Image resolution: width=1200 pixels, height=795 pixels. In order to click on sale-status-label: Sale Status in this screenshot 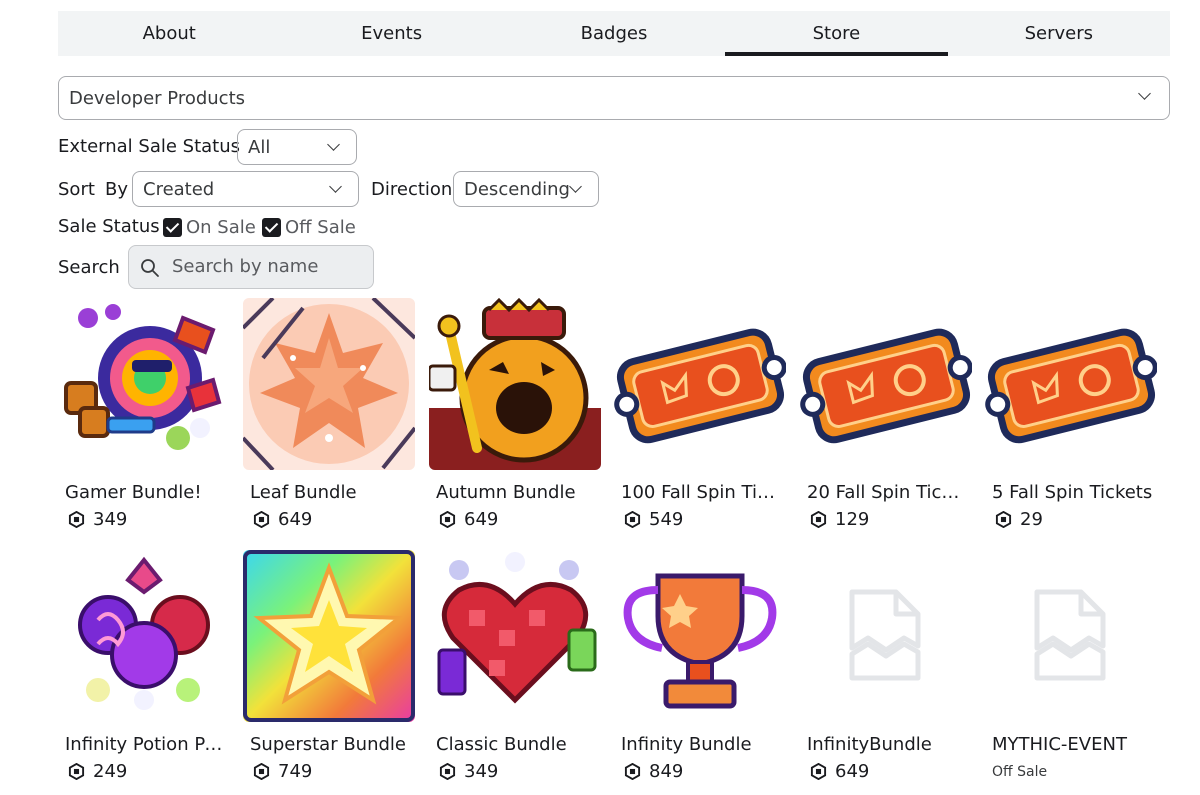, I will do `click(109, 226)`.